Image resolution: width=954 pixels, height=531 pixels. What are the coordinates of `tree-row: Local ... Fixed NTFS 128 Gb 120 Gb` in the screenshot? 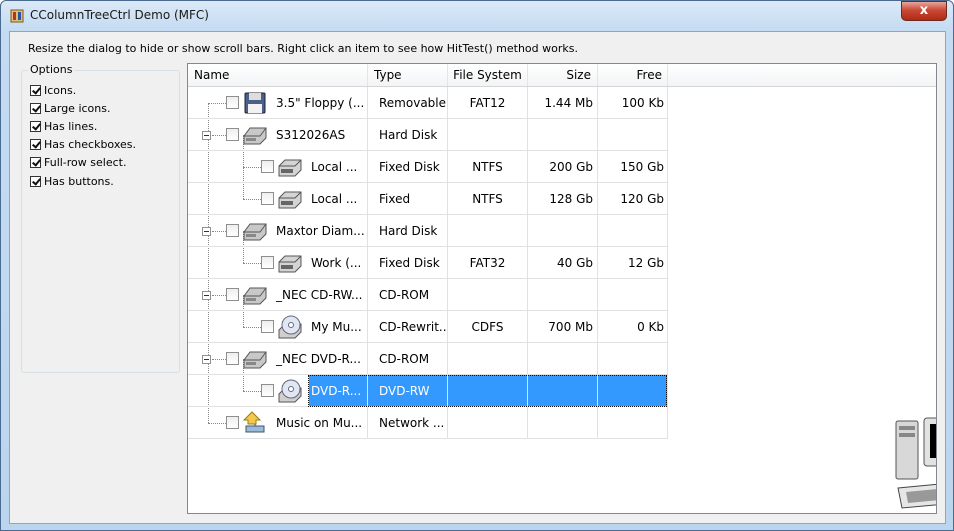 It's located at (562, 199).